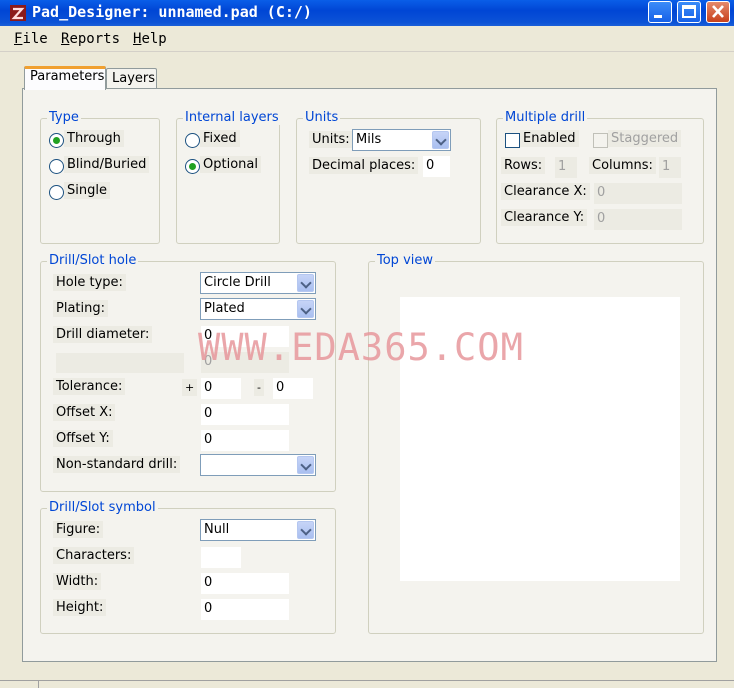 This screenshot has height=688, width=734. Describe the element at coordinates (18, 13) in the screenshot. I see `app-icon` at that location.